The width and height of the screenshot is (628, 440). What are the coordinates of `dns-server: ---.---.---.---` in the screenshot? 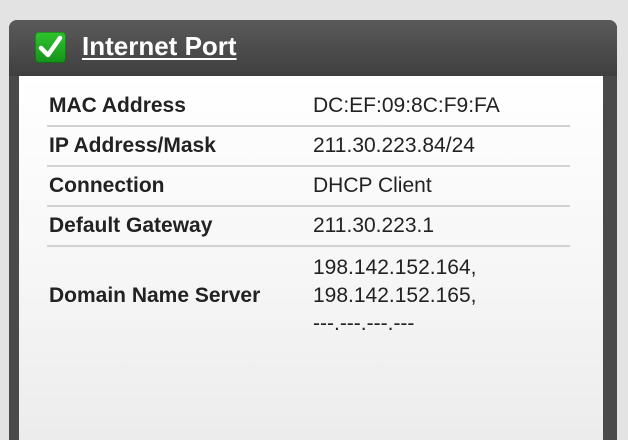 It's located at (364, 323).